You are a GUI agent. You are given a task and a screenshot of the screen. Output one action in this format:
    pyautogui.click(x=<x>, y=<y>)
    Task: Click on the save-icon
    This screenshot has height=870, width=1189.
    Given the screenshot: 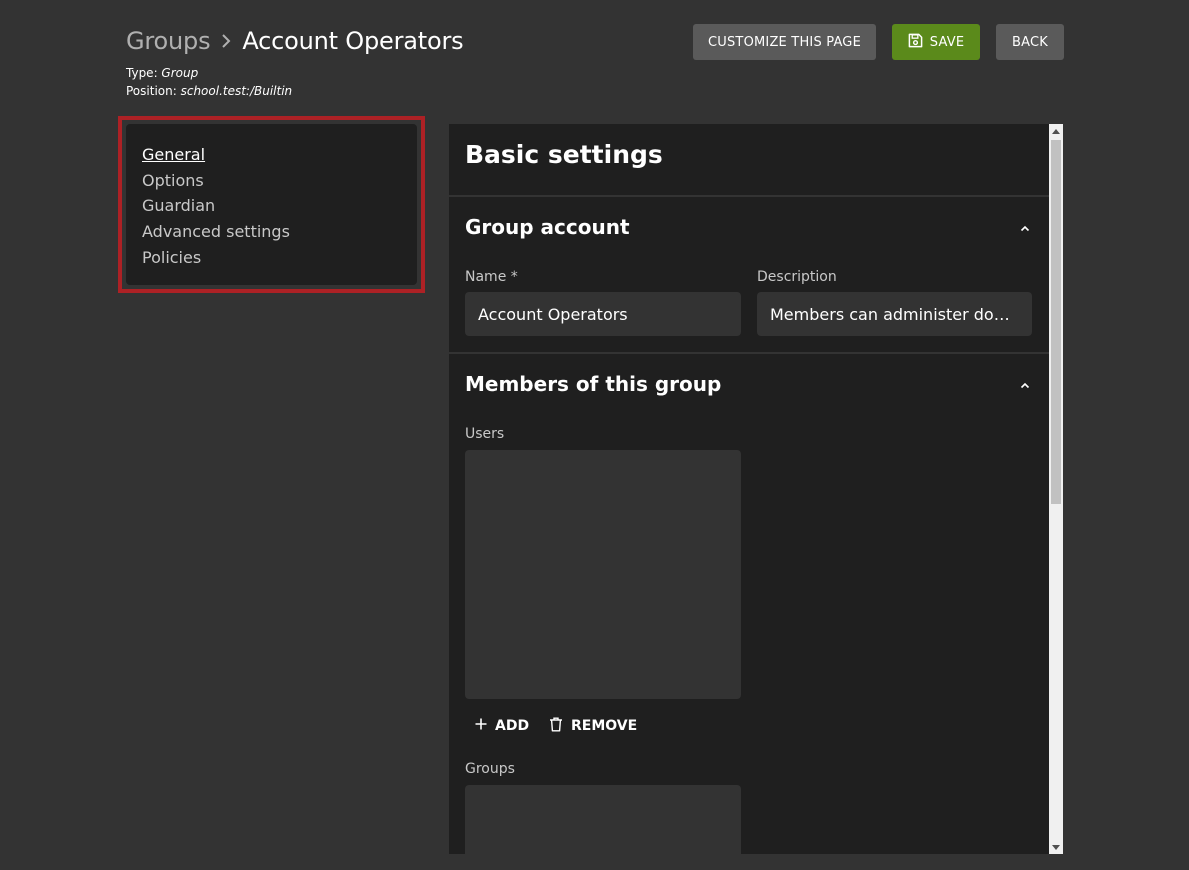 What is the action you would take?
    pyautogui.click(x=915, y=42)
    